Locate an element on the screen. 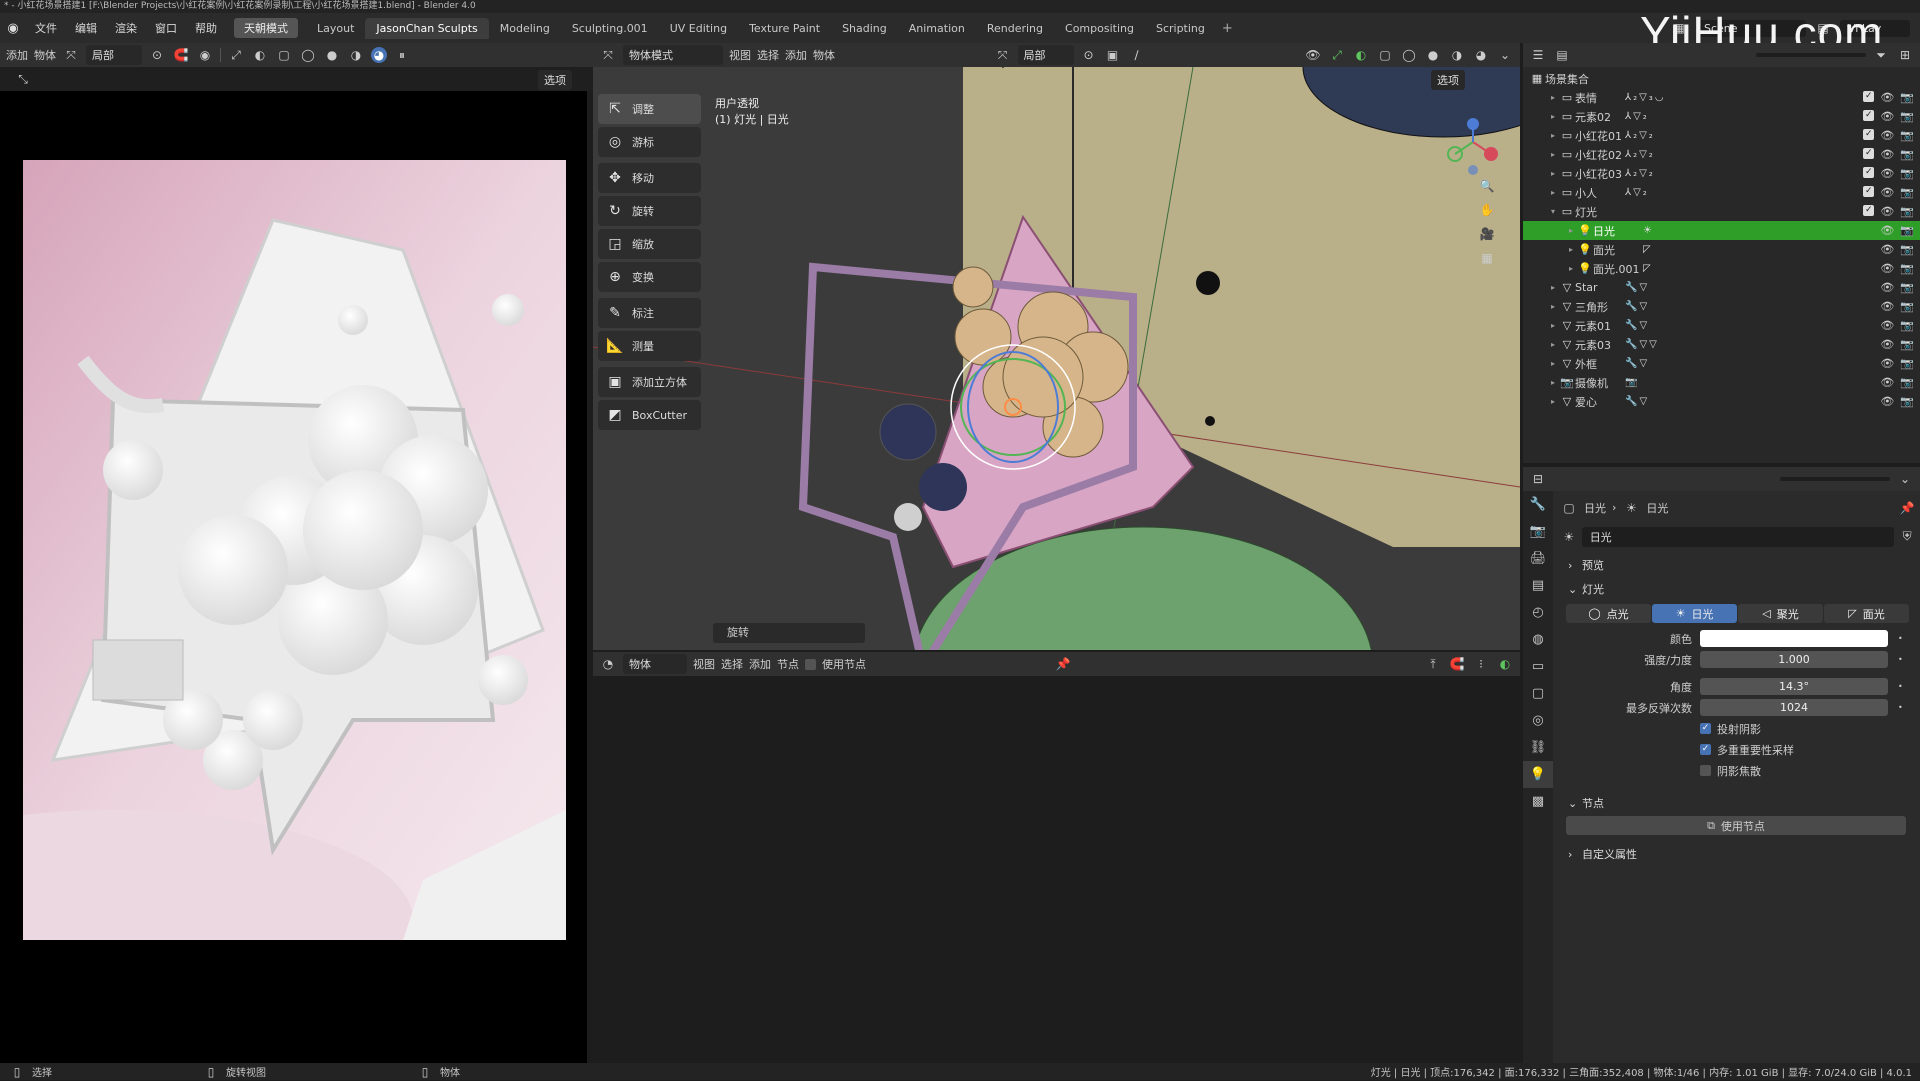  world-tab-icon: ◍ is located at coordinates (1538, 639).